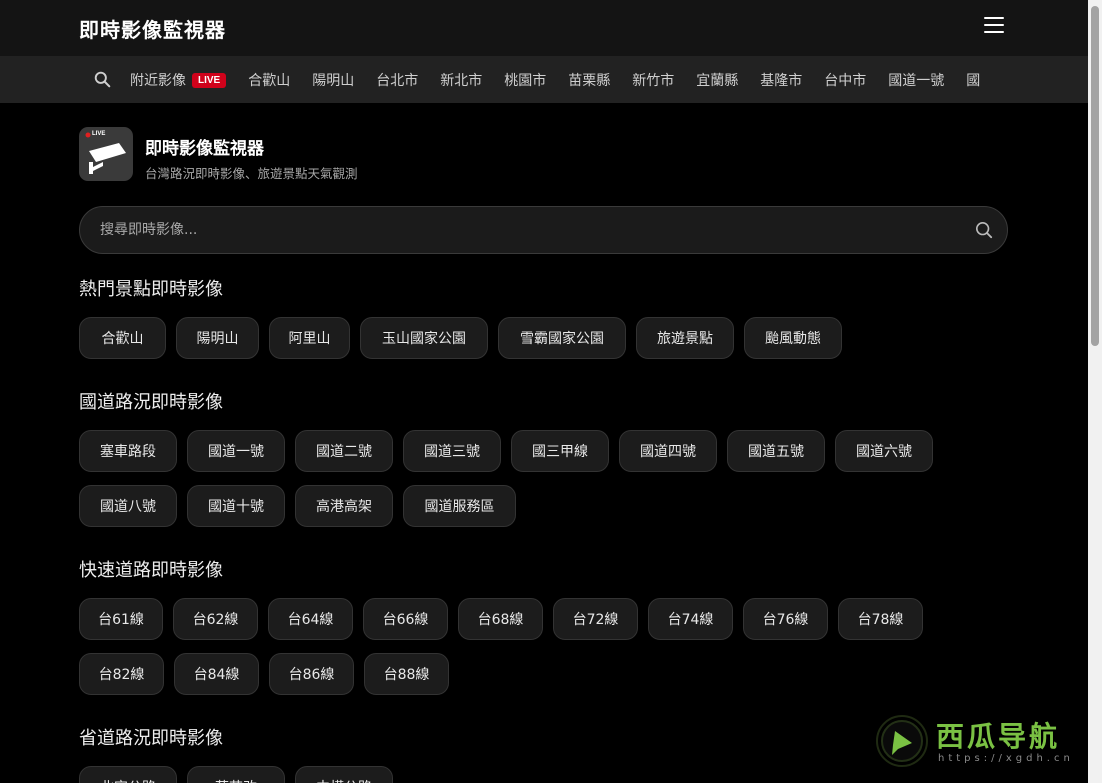 This screenshot has width=1102, height=783. Describe the element at coordinates (1006, 758) in the screenshot. I see `watermark-url: https://xgdh.cn` at that location.